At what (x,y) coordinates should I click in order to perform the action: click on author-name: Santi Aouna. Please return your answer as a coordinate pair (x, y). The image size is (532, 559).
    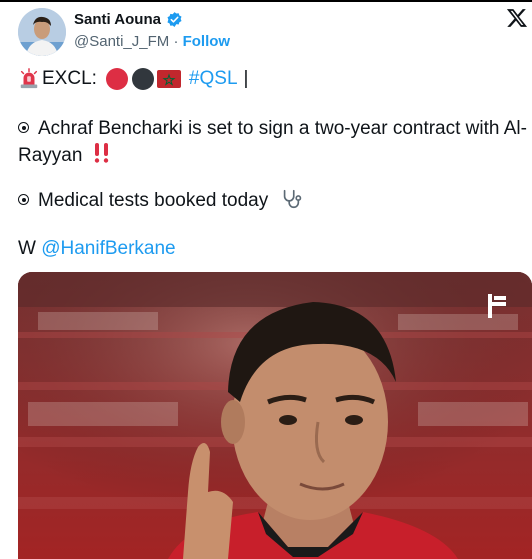
    Looking at the image, I should click on (117, 19).